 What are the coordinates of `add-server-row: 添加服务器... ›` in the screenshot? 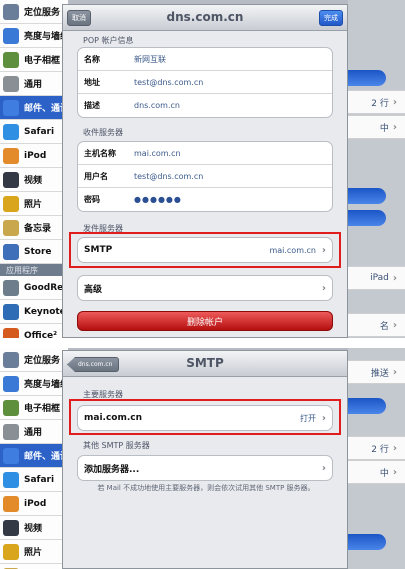 It's located at (205, 468).